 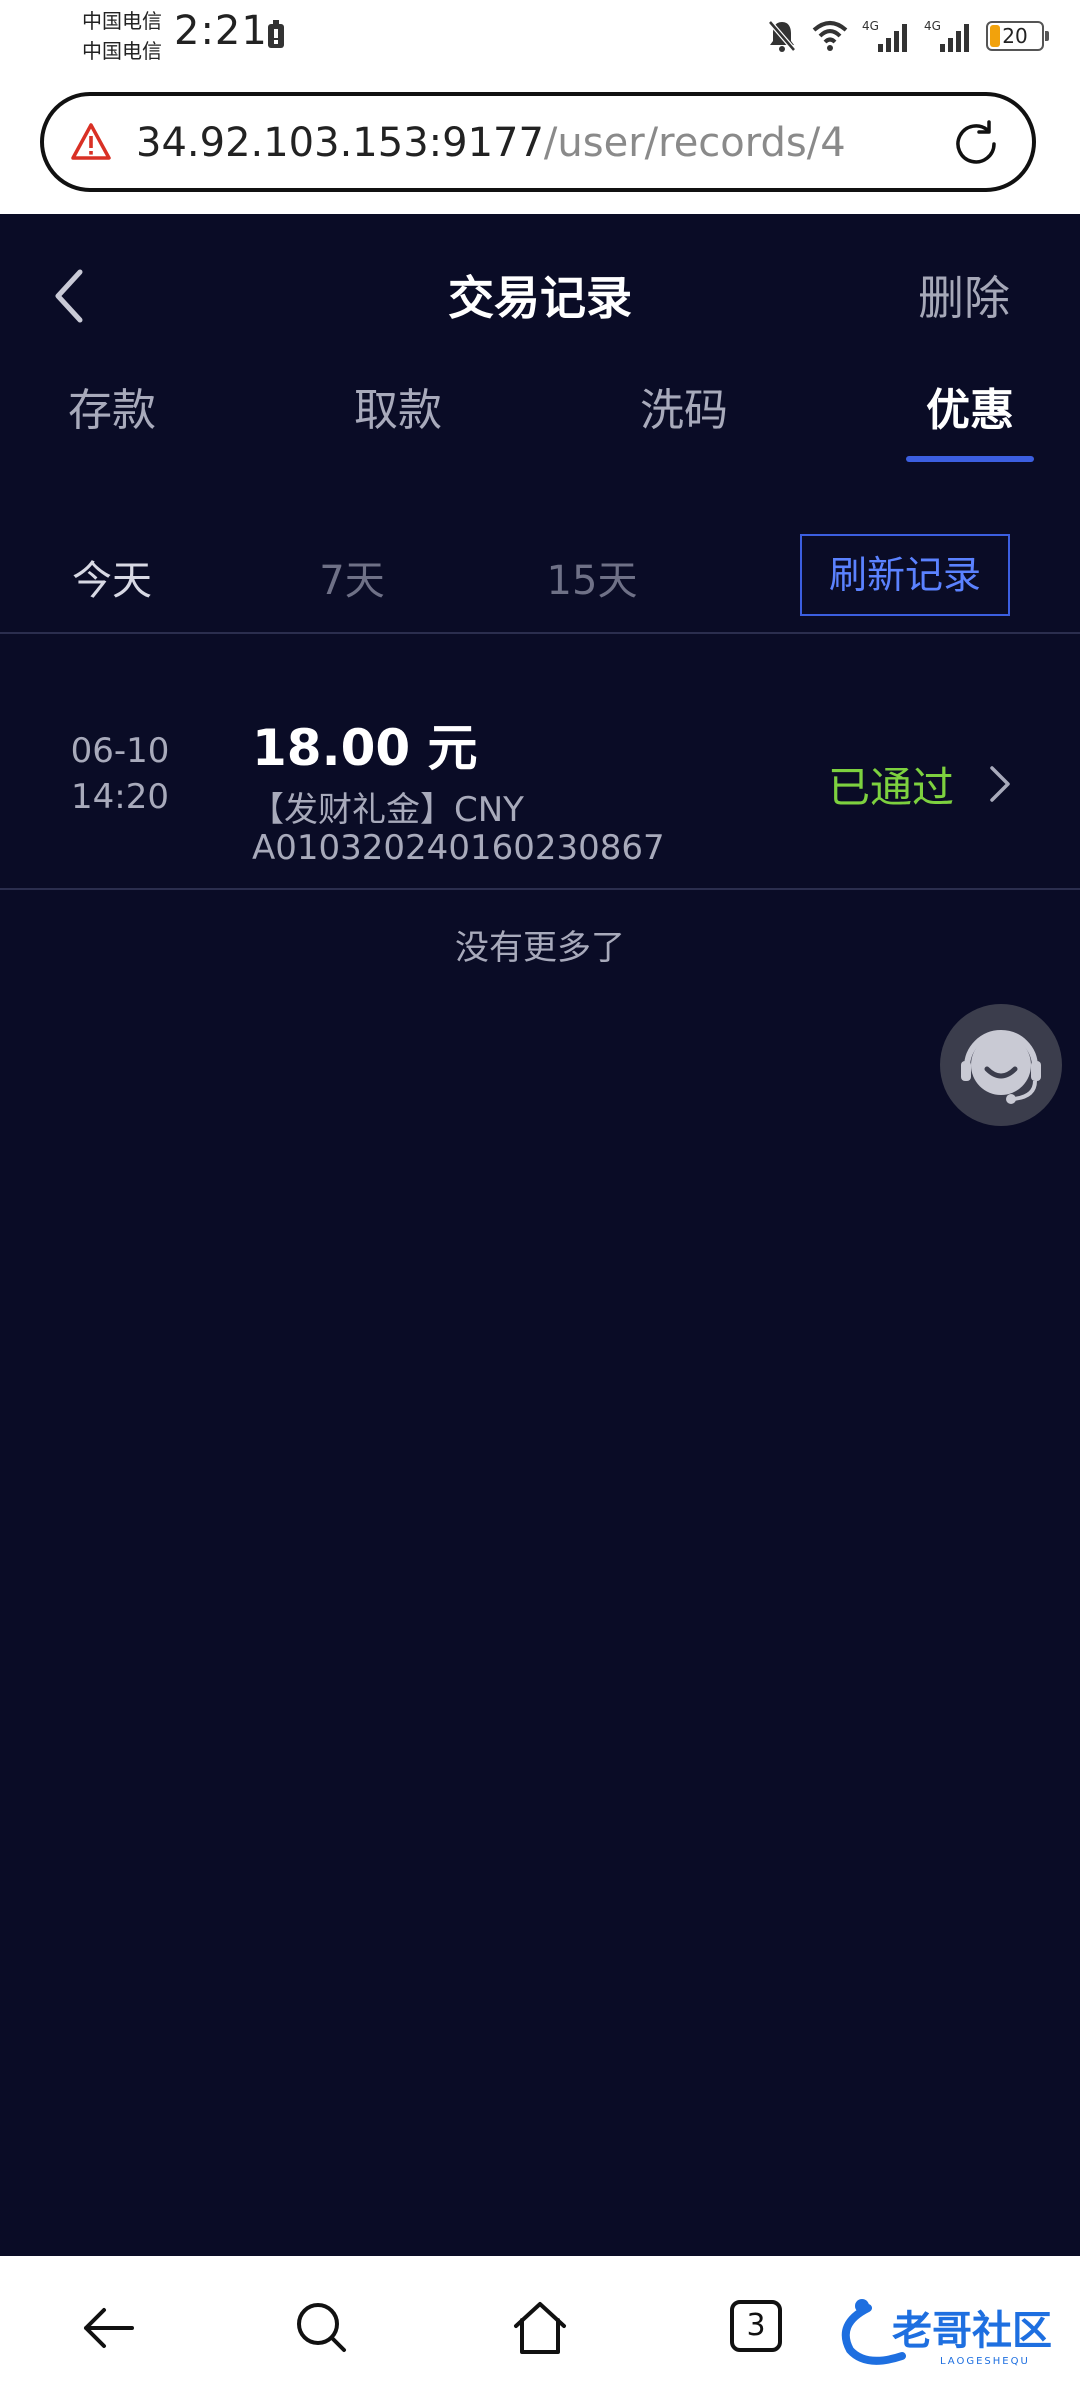 I want to click on carrier-2: 中国电信, so click(x=122, y=51).